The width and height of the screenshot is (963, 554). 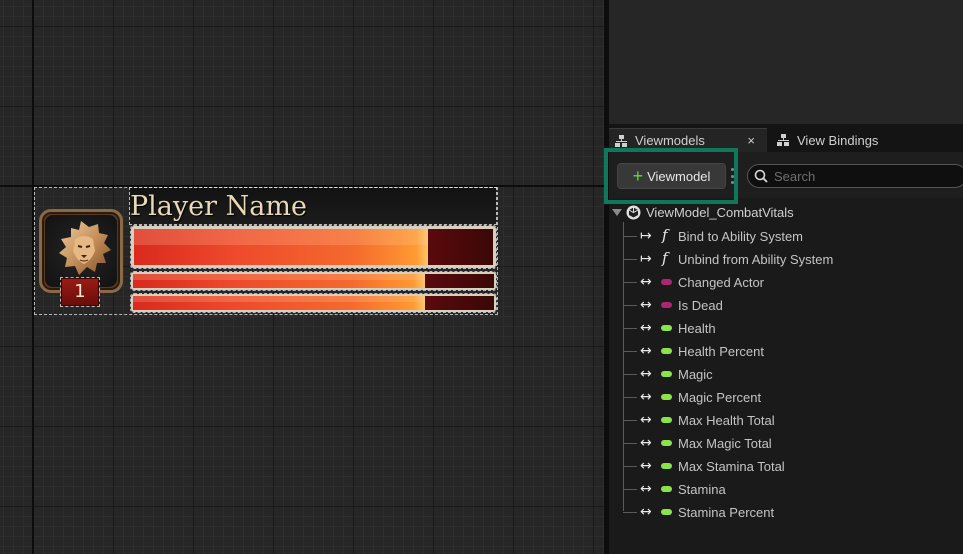 I want to click on tree-root-label: ViewModel_CombatVitals, so click(x=720, y=212).